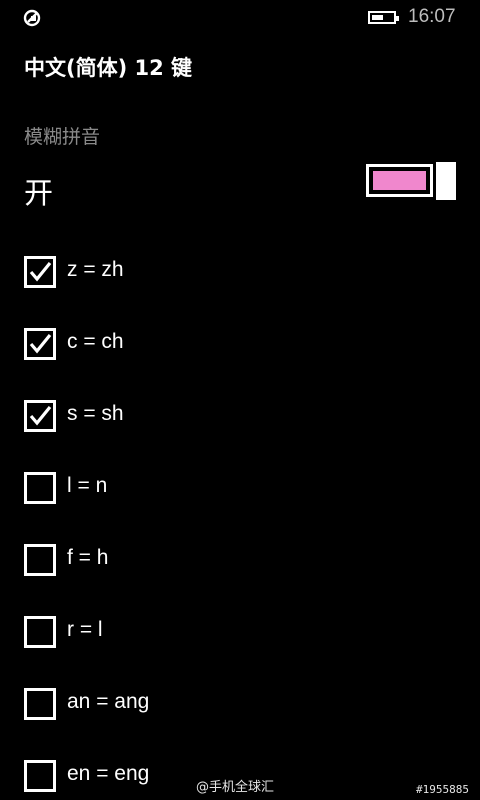 The height and width of the screenshot is (800, 480). What do you see at coordinates (442, 789) in the screenshot?
I see `id-watermark: #1955885` at bounding box center [442, 789].